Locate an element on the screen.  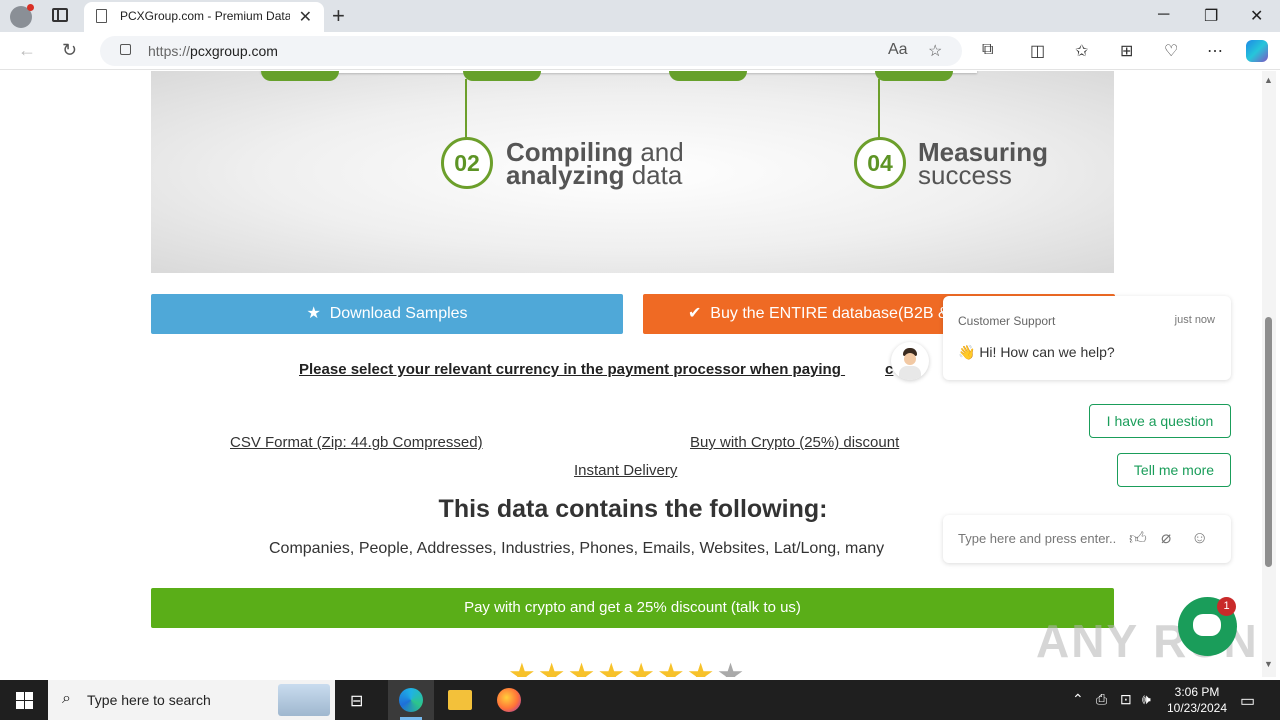
volume-icon: 🕪︎ is located at coordinates (1146, 699).